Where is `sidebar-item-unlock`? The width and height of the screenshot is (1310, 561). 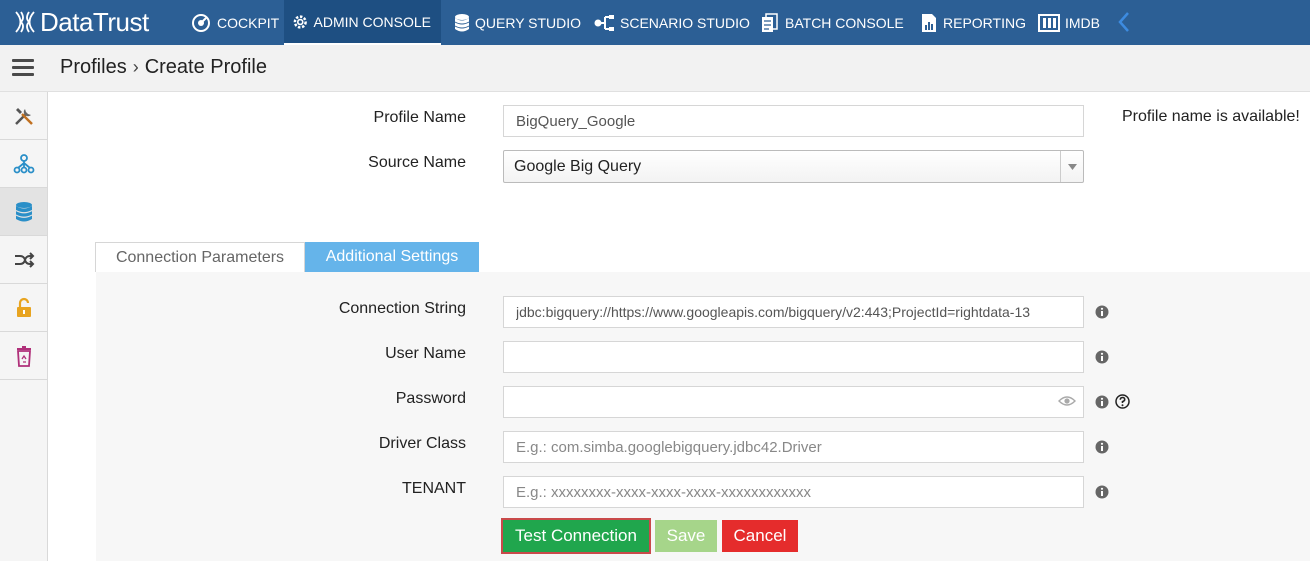
sidebar-item-unlock is located at coordinates (23, 308).